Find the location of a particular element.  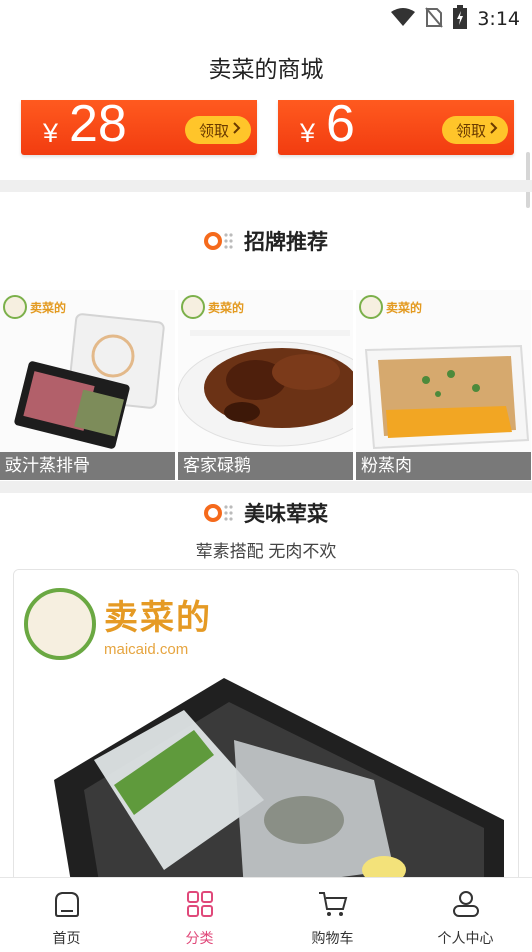

featured-caption: 粉蒸肉 is located at coordinates (443, 466).